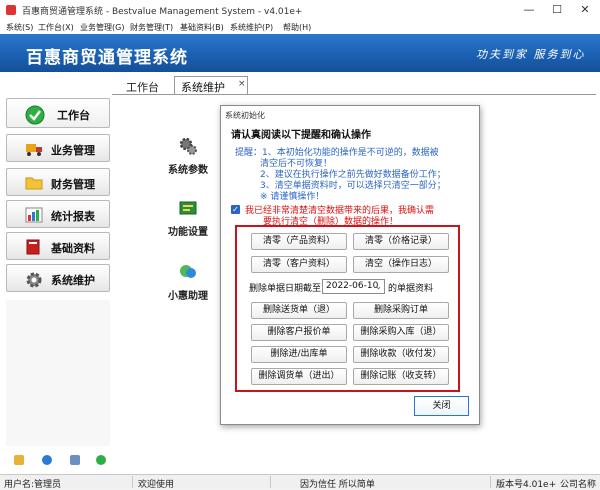 The image size is (600, 490). I want to click on status-version: 版本号4.01e+, so click(526, 485).